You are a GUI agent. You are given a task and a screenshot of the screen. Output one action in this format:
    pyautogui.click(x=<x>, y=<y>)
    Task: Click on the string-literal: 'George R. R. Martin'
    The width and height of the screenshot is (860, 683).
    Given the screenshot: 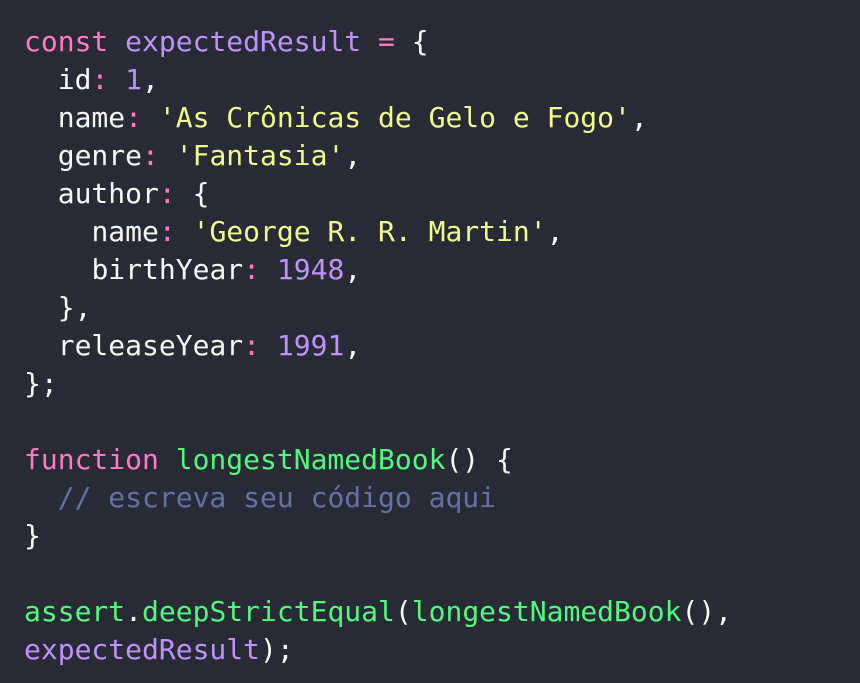 What is the action you would take?
    pyautogui.click(x=369, y=231)
    